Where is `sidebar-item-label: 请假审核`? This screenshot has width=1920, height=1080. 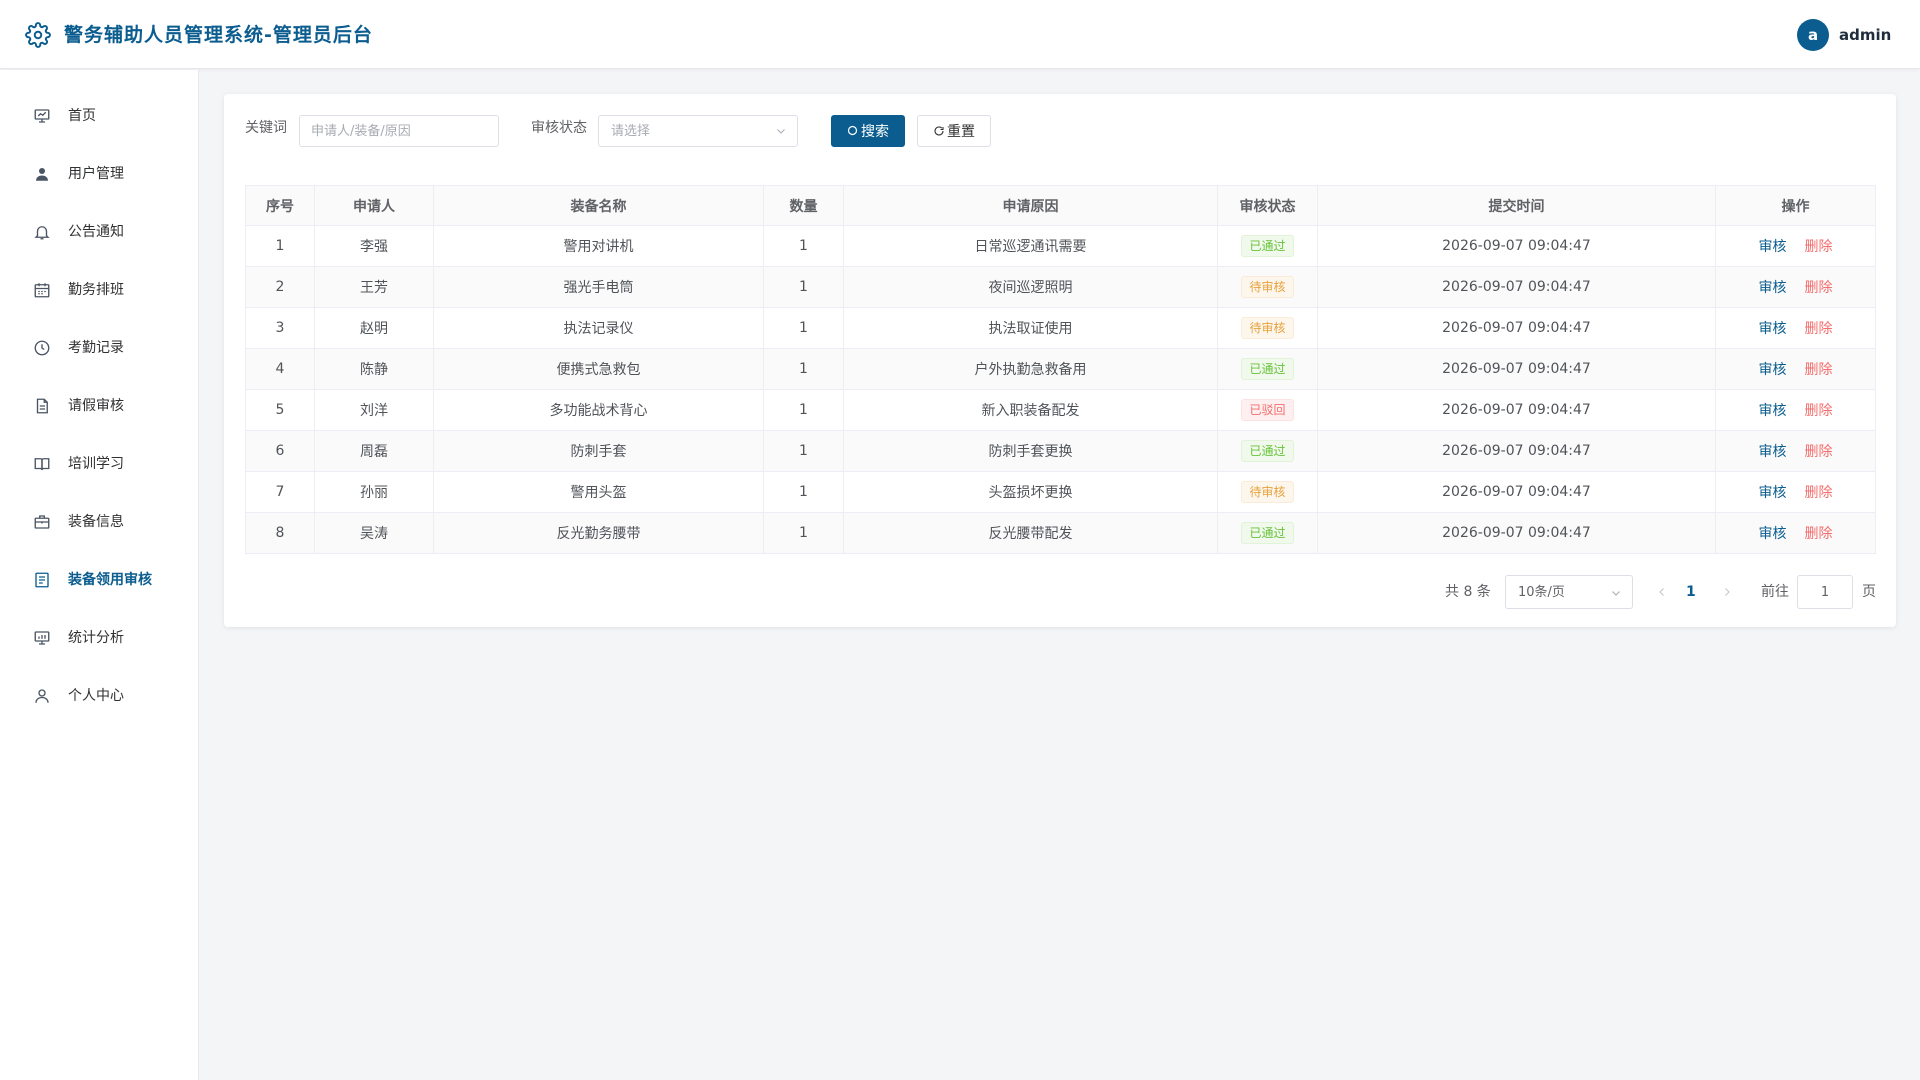
sidebar-item-label: 请假审核 is located at coordinates (96, 406).